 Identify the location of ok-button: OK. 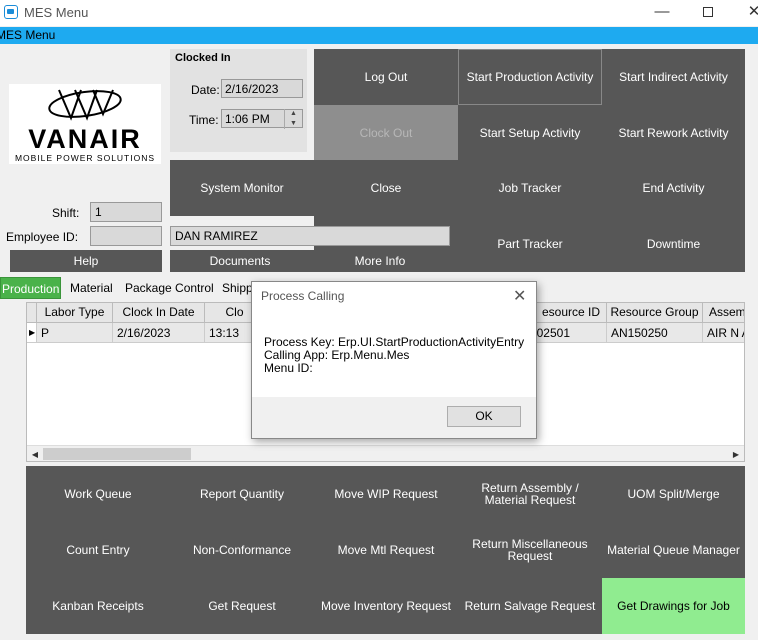
(484, 416).